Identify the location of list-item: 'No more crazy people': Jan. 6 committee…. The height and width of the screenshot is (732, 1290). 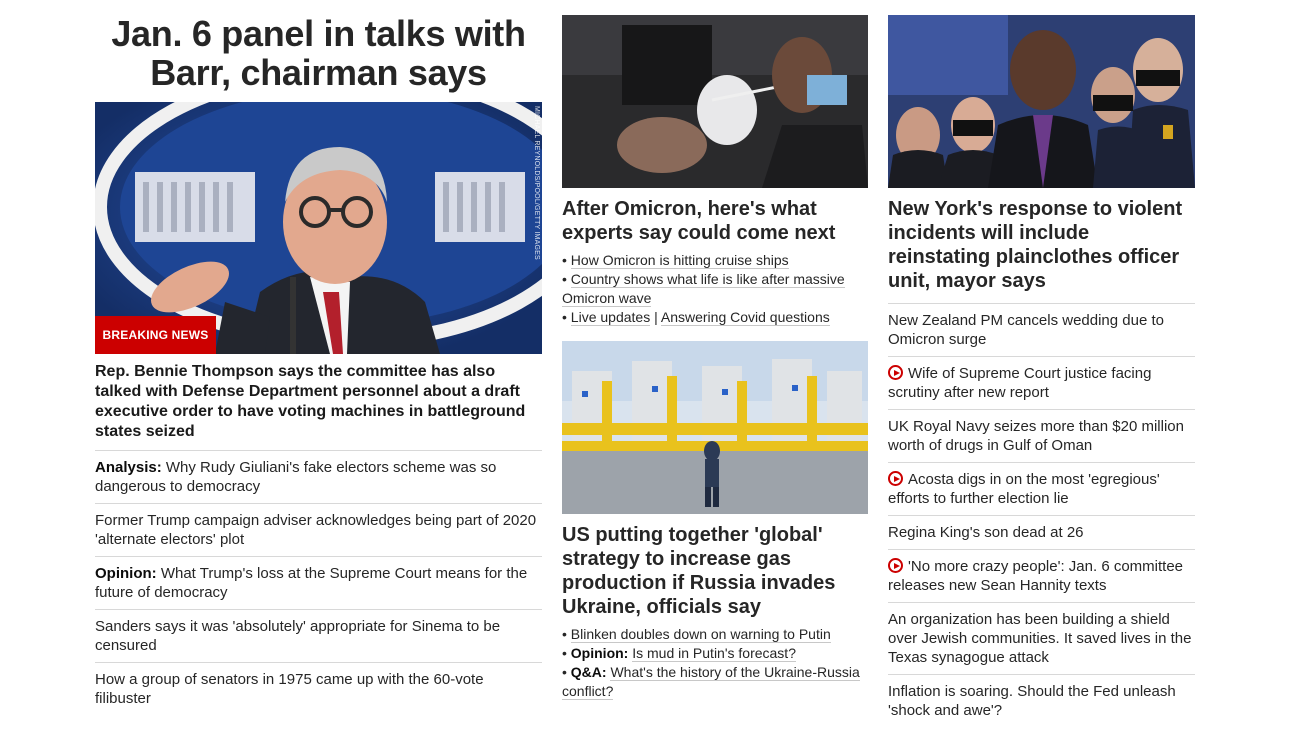
(1041, 576).